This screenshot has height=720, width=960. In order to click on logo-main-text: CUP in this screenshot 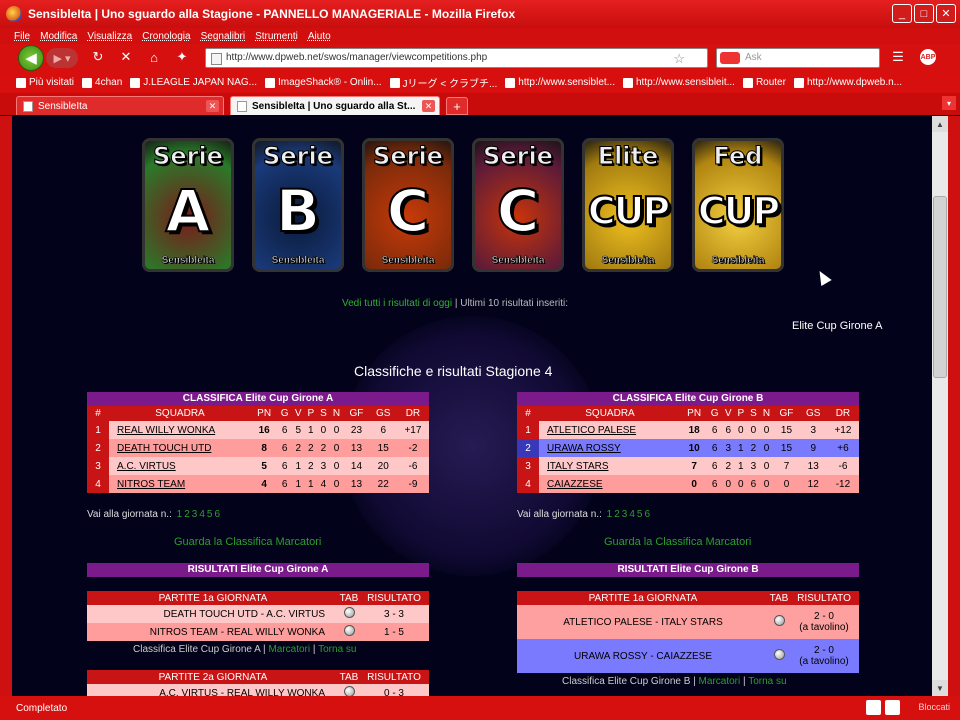, I will do `click(739, 211)`.